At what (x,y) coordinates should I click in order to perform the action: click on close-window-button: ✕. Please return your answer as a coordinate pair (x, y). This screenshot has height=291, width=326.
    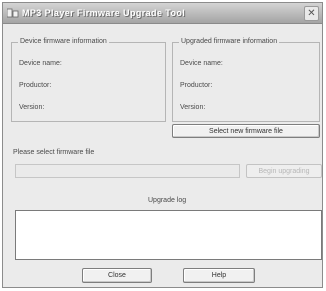
    Looking at the image, I should click on (311, 13).